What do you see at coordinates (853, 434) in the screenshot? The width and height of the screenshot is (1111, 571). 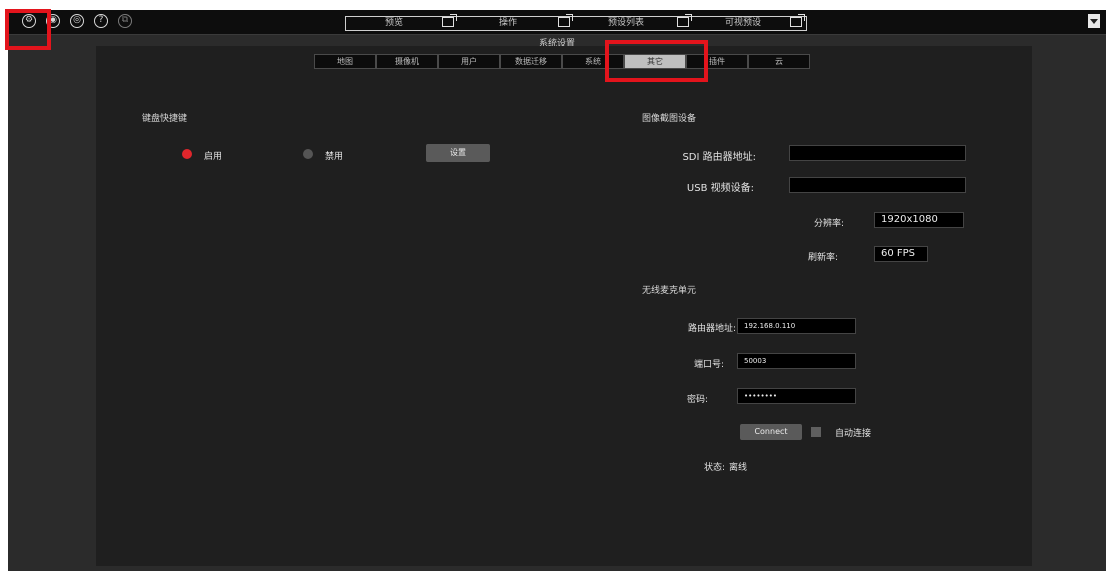 I see `auto-connect-label: 自动连接` at bounding box center [853, 434].